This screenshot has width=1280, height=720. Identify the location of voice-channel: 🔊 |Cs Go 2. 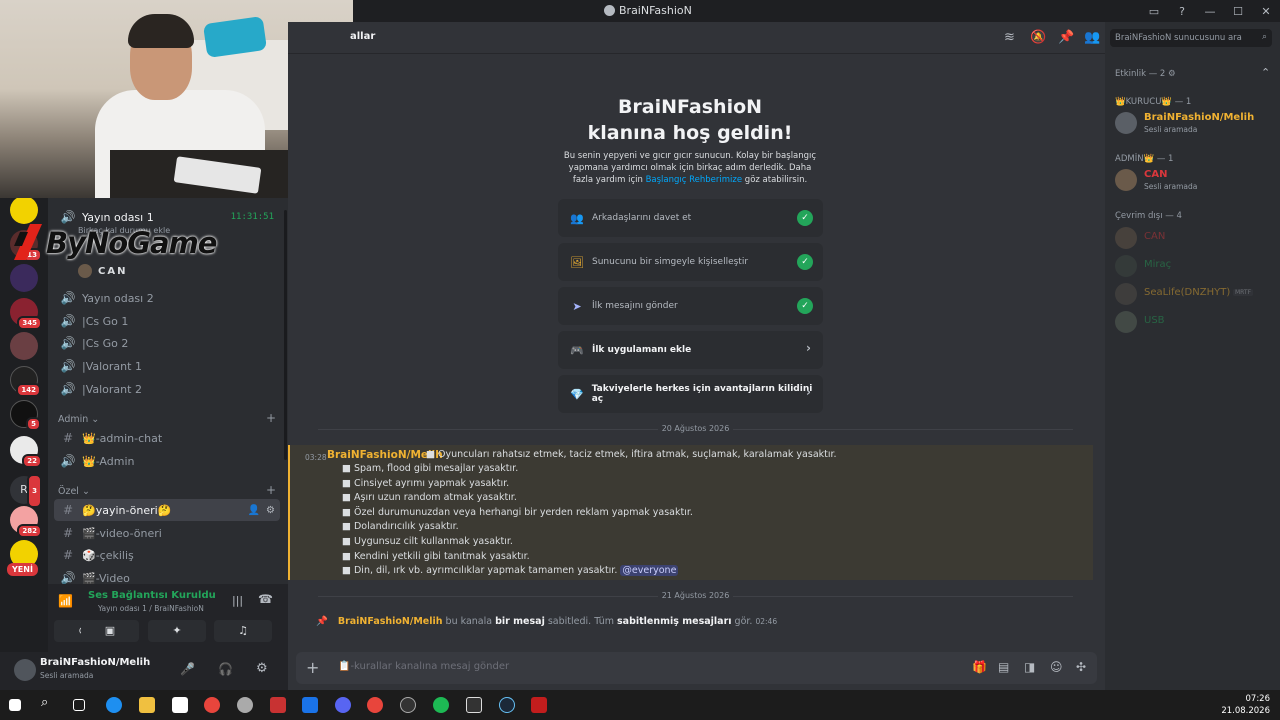
(167, 343).